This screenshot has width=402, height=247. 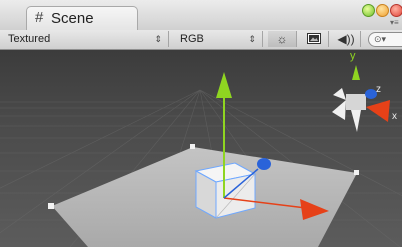 What do you see at coordinates (201, 15) in the screenshot?
I see `title-bar: # Scene ▾≡` at bounding box center [201, 15].